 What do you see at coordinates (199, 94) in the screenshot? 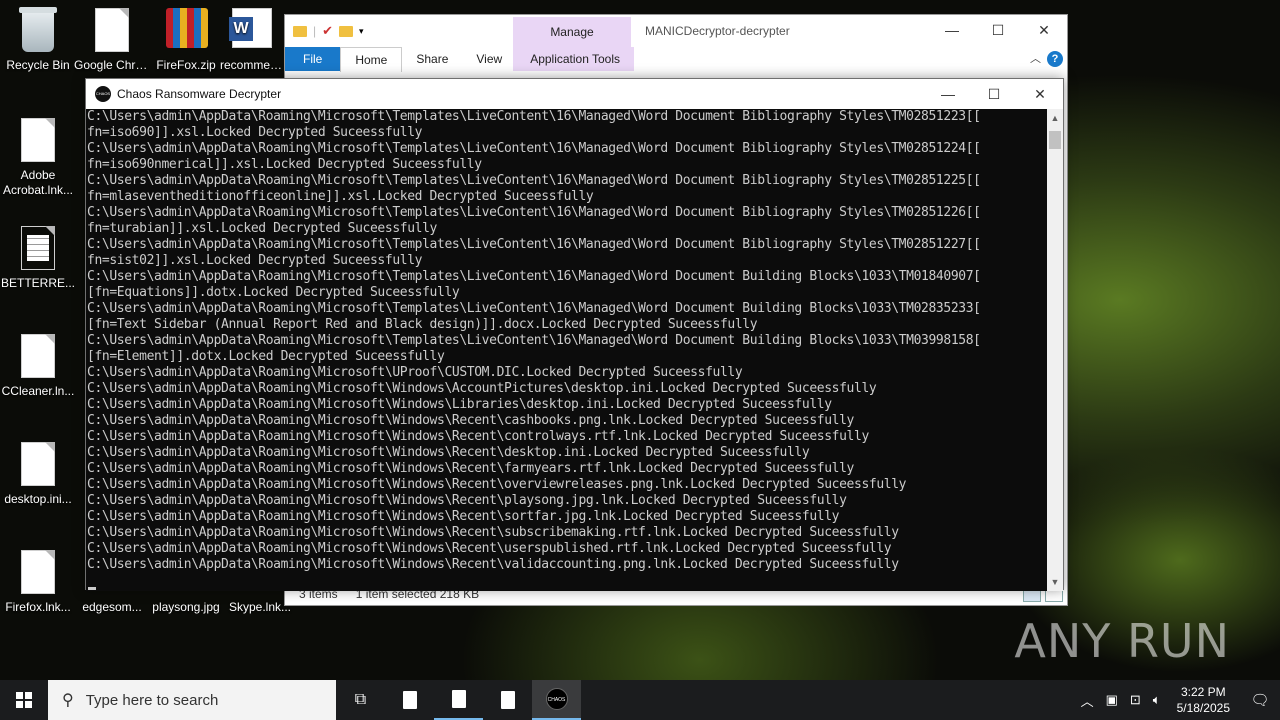
I see `chaos-window-title: Chaos Ransomware Decrypter` at bounding box center [199, 94].